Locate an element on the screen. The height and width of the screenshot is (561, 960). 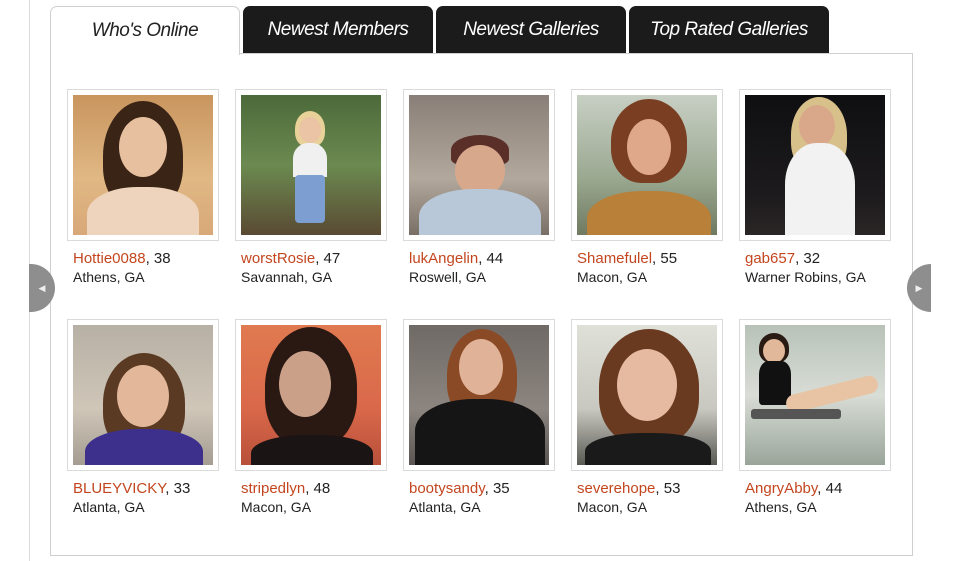
member-username-link: gab657 is located at coordinates (770, 258).